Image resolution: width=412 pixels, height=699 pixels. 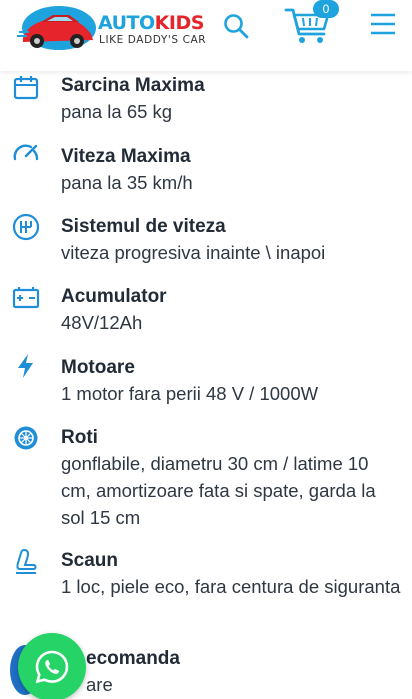 I want to click on site-header: AUTOKIDS LIKE DADDY'S CAR 0, so click(x=206, y=35).